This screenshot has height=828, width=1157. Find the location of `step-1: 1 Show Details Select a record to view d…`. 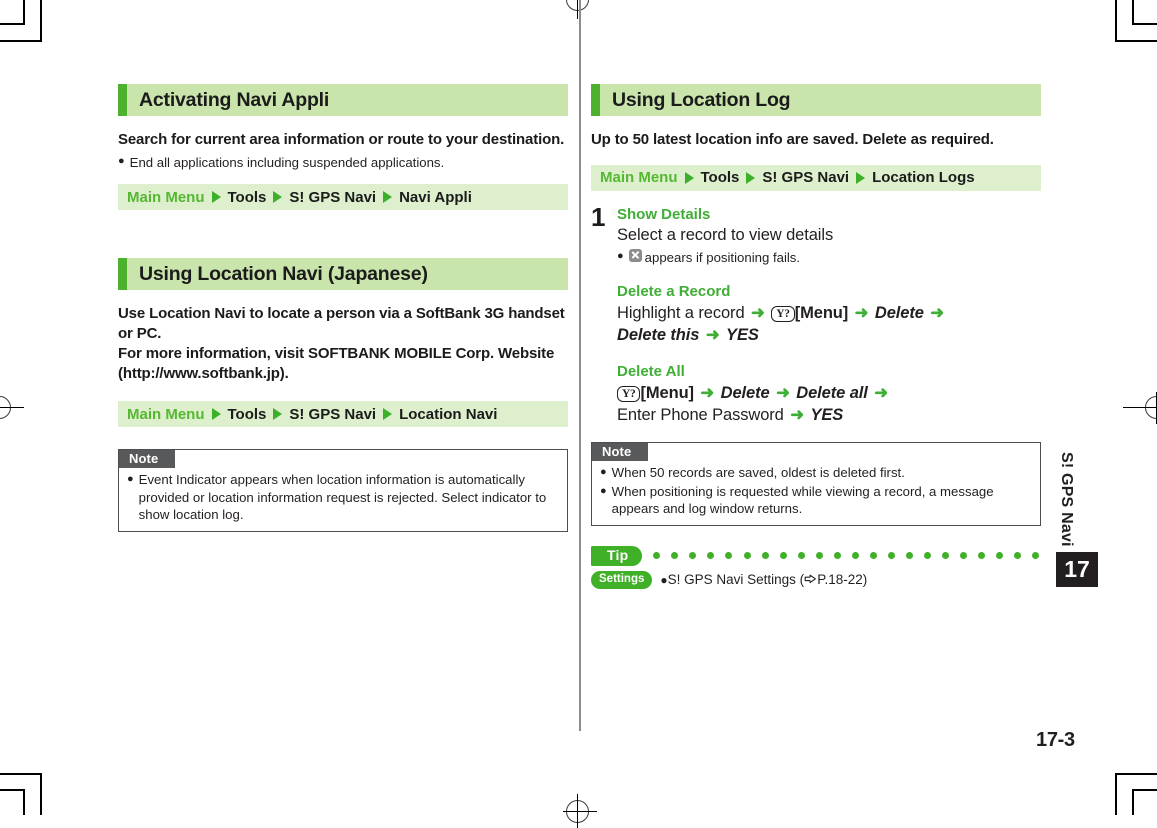

step-1: 1 Show Details Select a record to view d… is located at coordinates (816, 315).